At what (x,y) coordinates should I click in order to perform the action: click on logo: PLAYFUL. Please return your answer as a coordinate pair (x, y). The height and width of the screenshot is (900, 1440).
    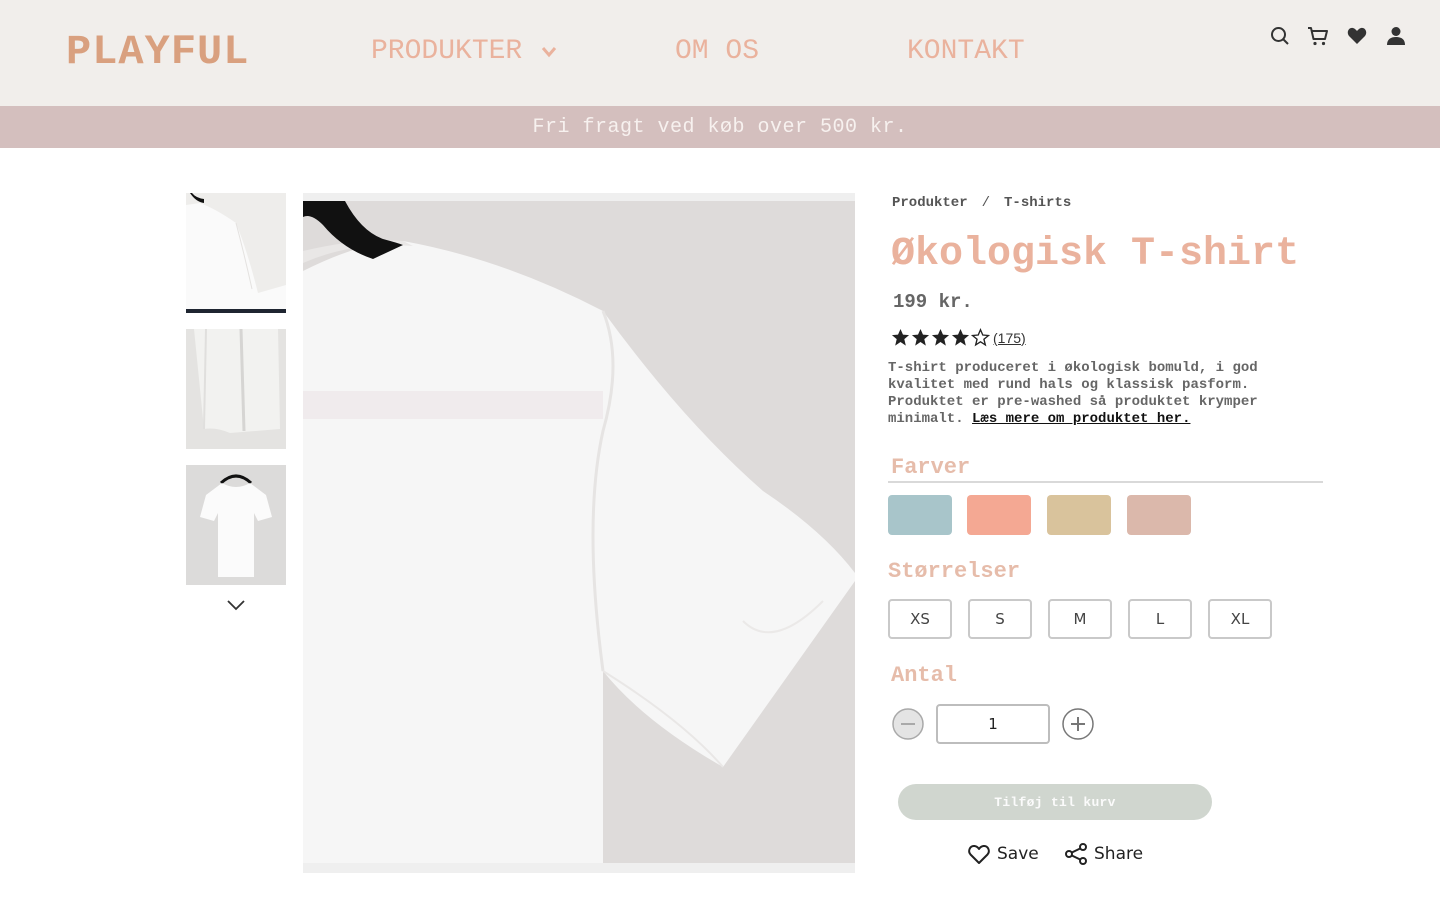
    Looking at the image, I should click on (157, 52).